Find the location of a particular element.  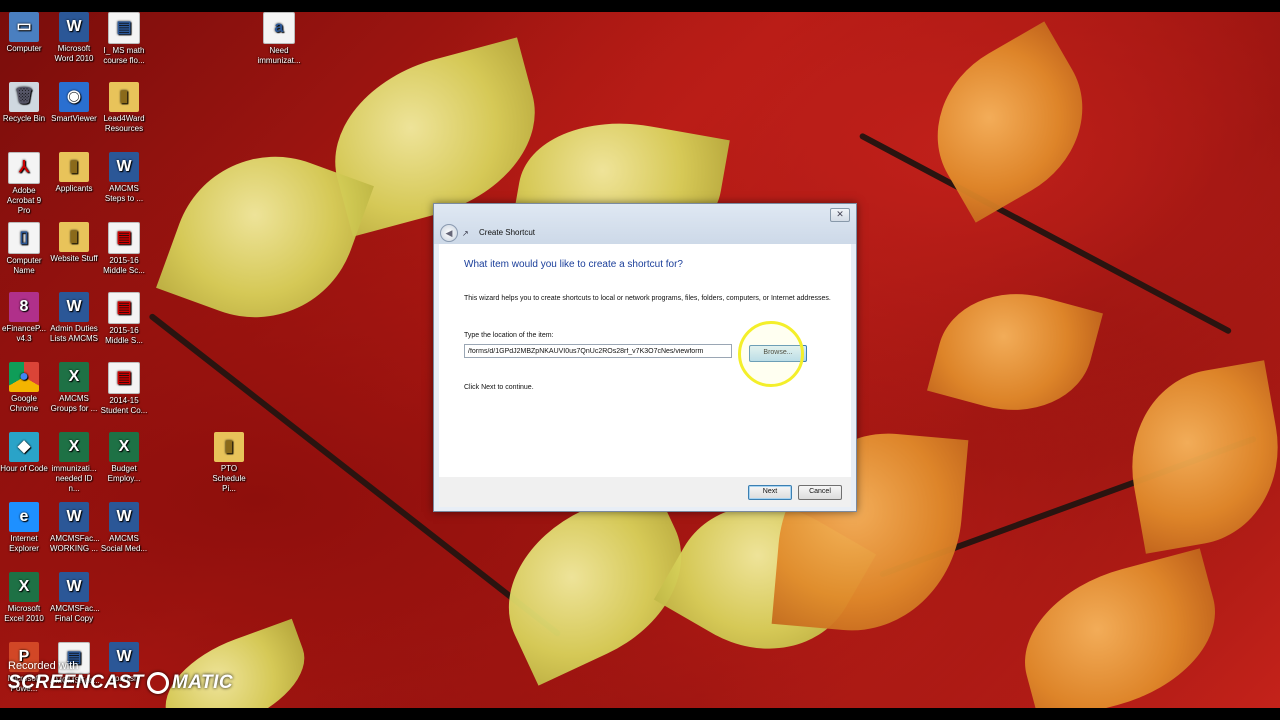

watermark-brand-part2: MATIC is located at coordinates (202, 682).